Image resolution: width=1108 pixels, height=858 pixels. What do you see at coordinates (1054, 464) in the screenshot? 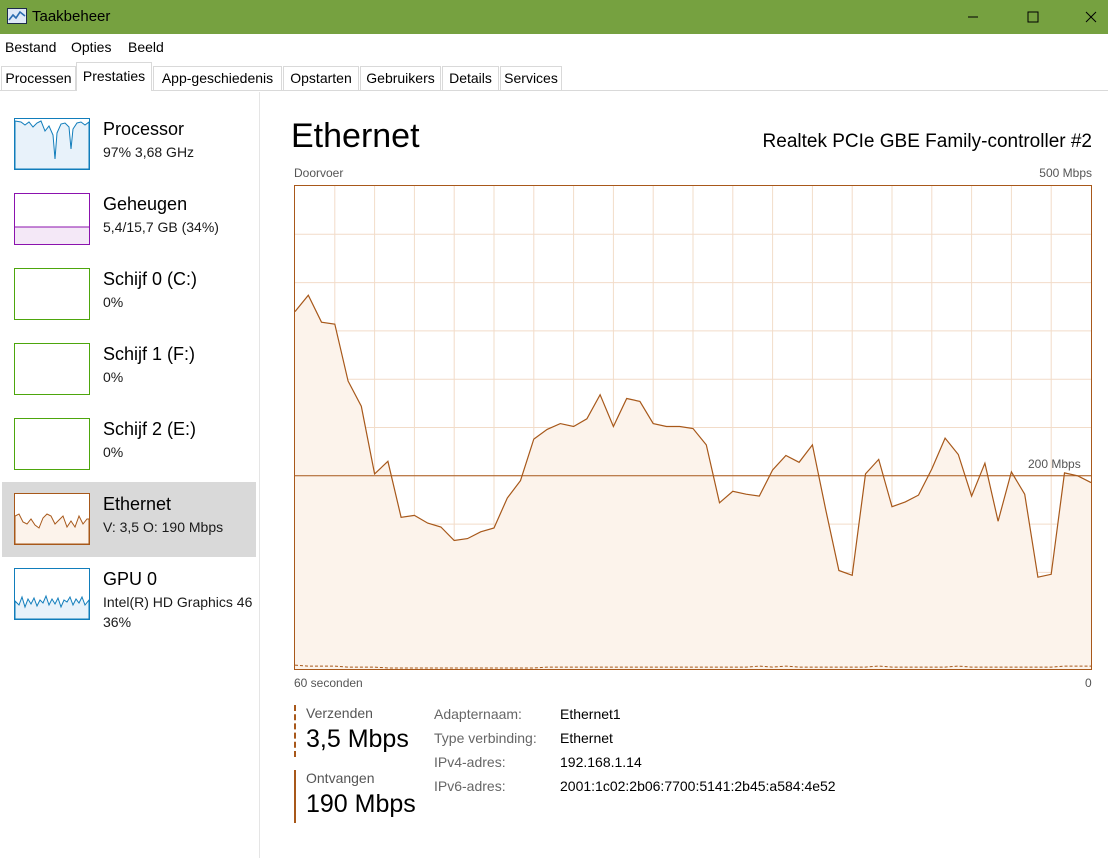
I see `graph-mid-label: 200 Mbps` at bounding box center [1054, 464].